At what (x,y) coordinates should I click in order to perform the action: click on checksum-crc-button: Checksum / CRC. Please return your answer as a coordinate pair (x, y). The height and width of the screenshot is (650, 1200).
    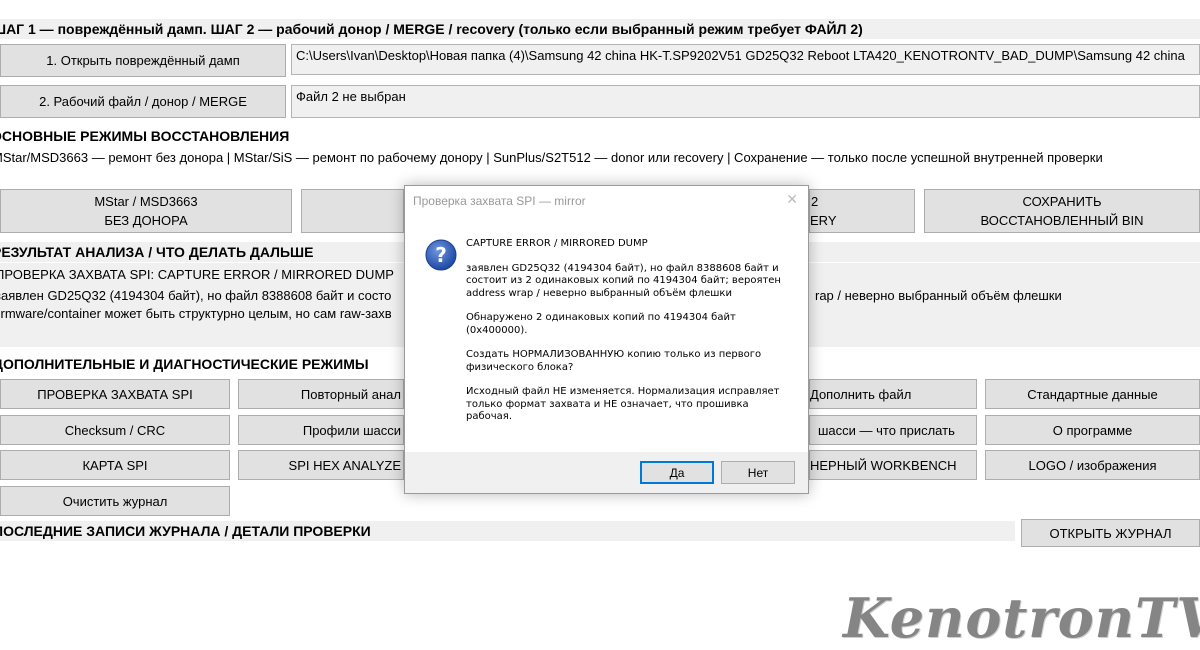
    Looking at the image, I should click on (115, 430).